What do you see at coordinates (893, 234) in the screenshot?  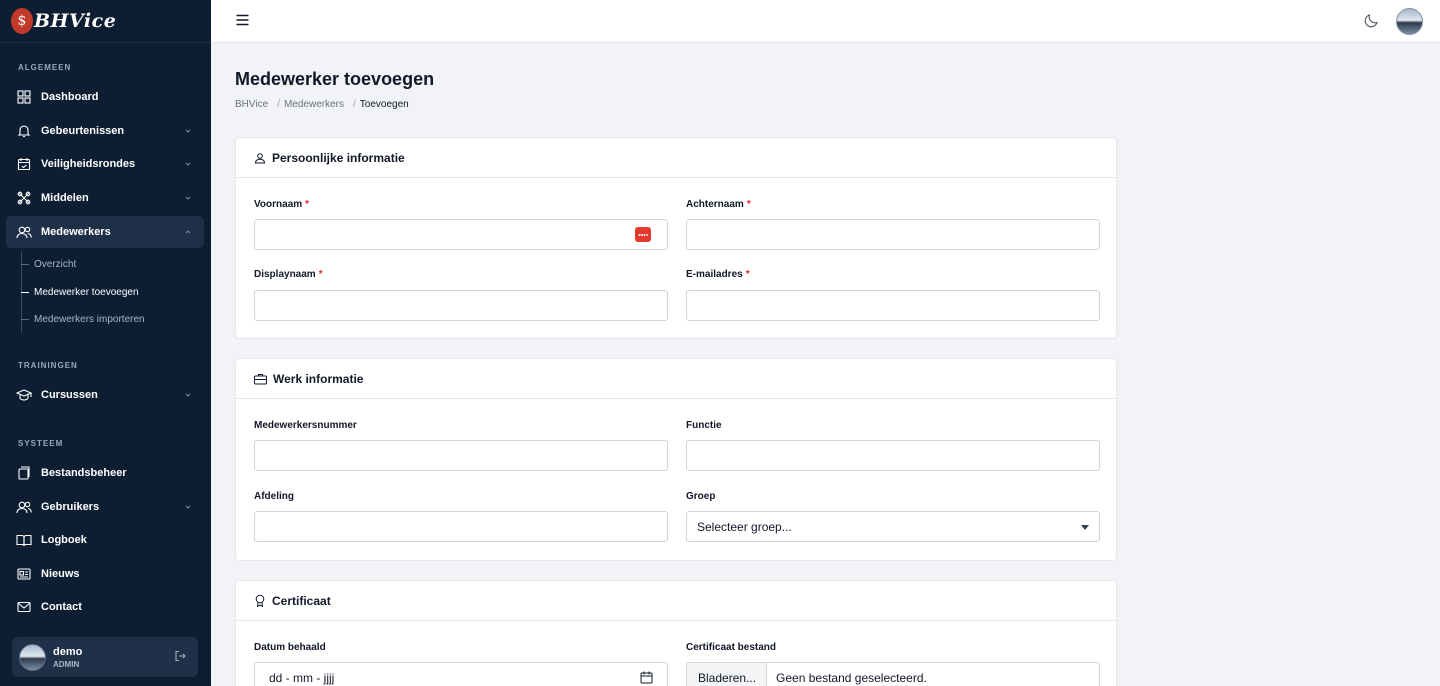 I see `last-name-field` at bounding box center [893, 234].